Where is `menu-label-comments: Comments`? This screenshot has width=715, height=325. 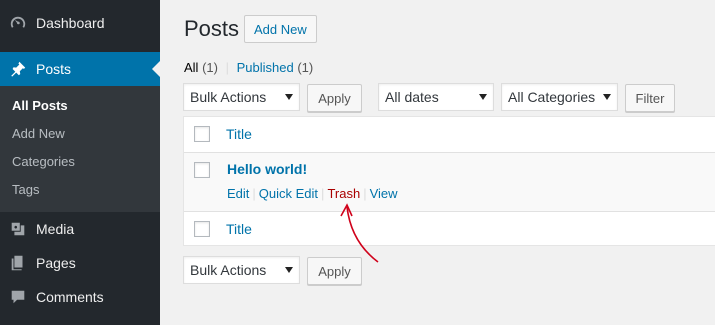
menu-label-comments: Comments is located at coordinates (70, 297).